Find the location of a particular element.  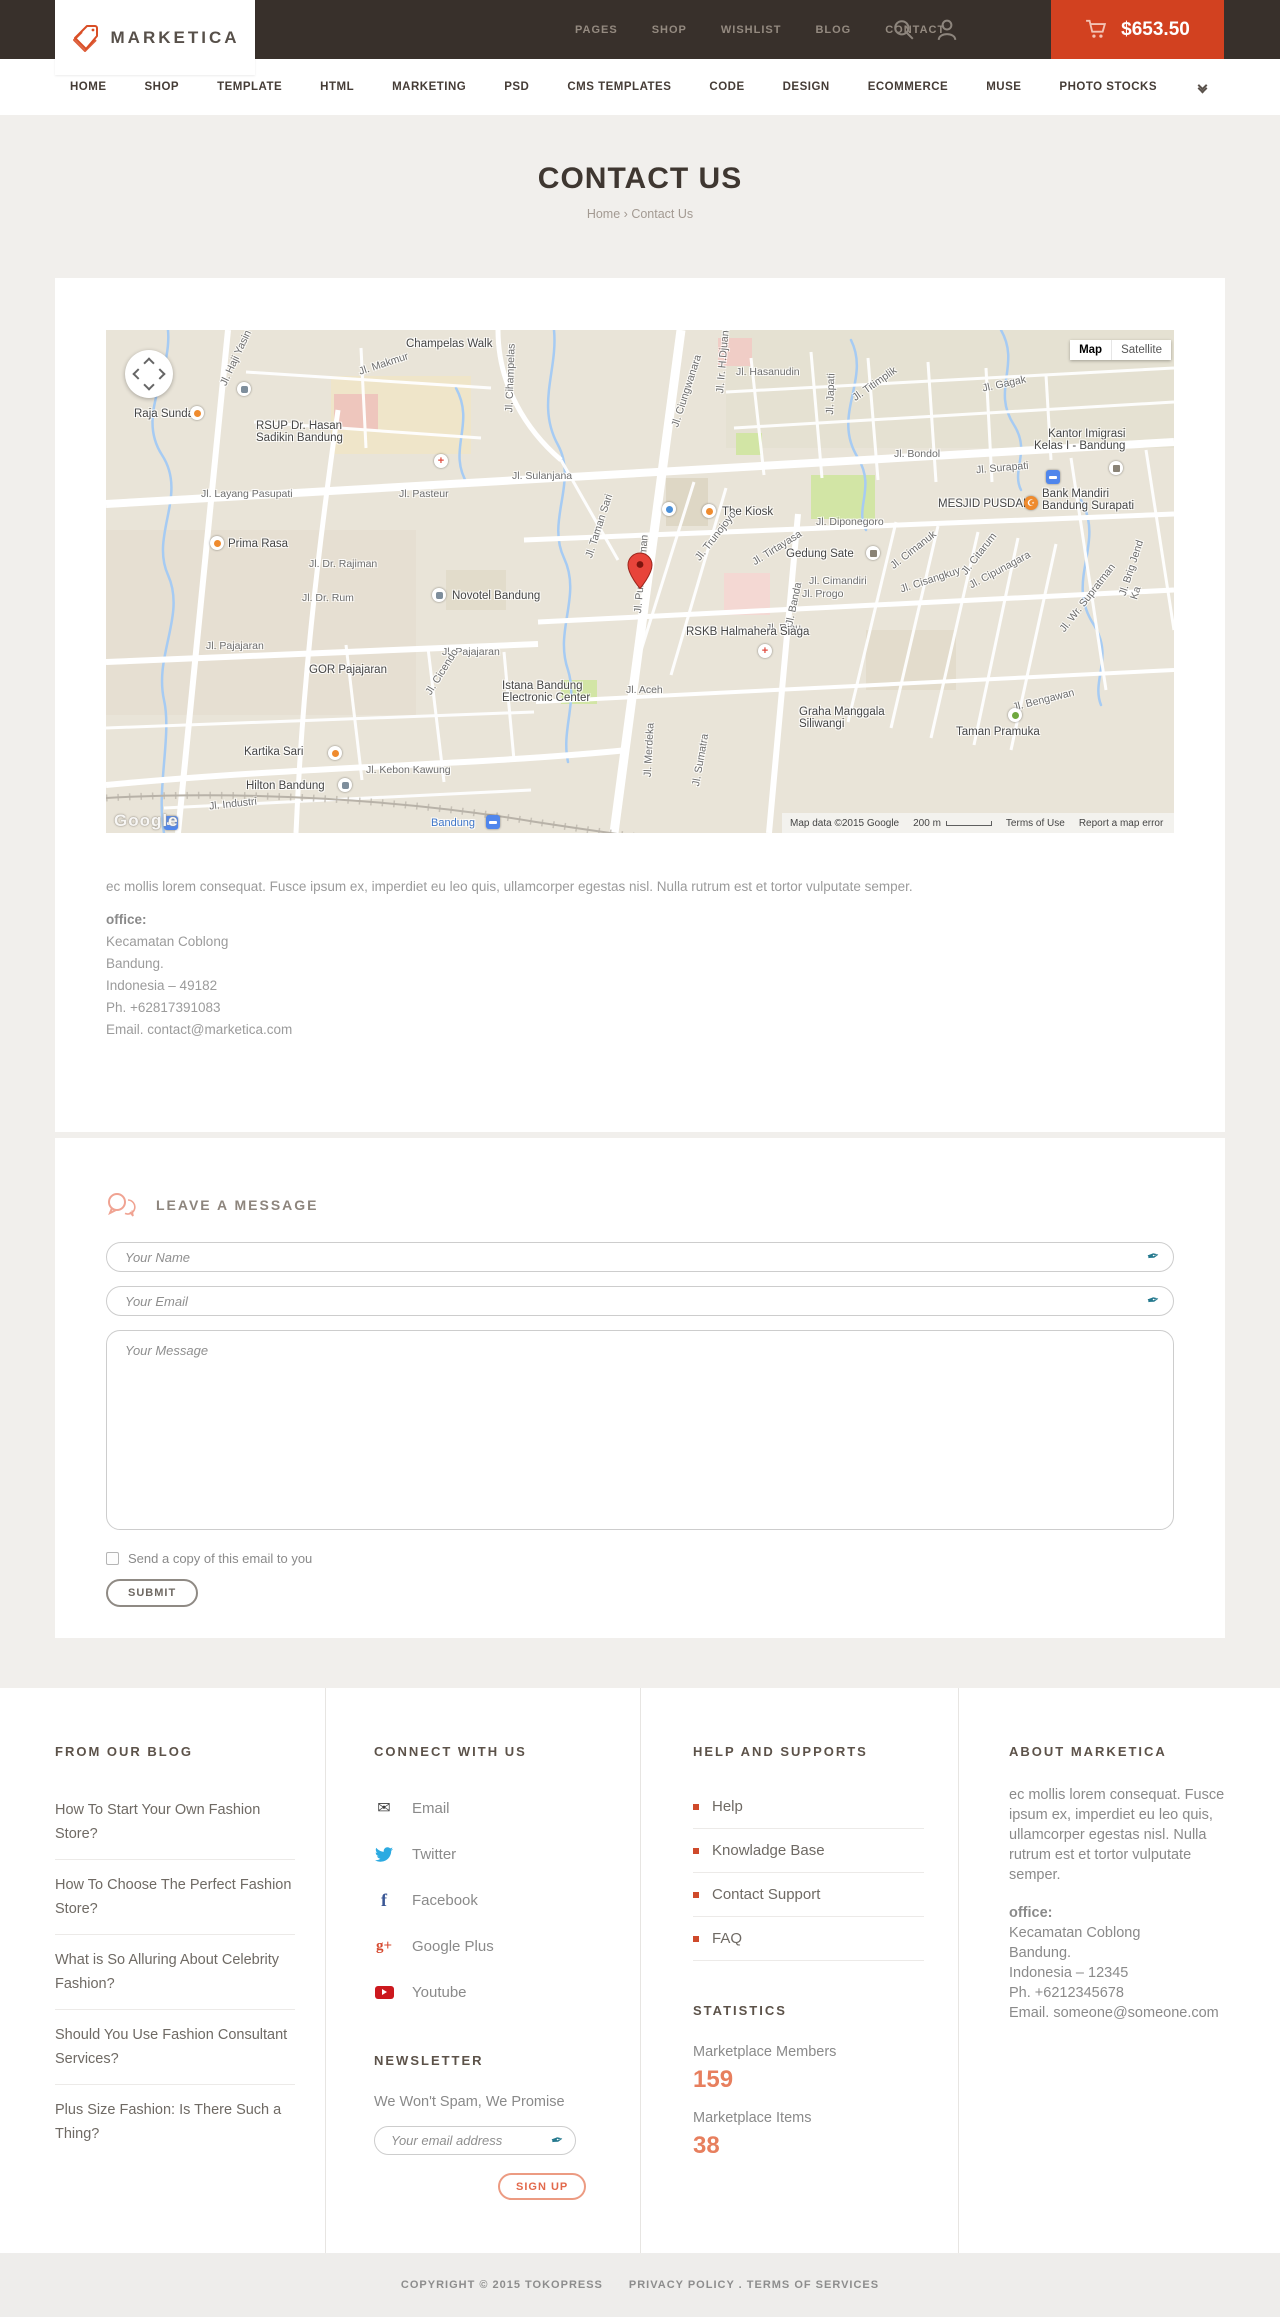

map-marker-icon is located at coordinates (640, 571).